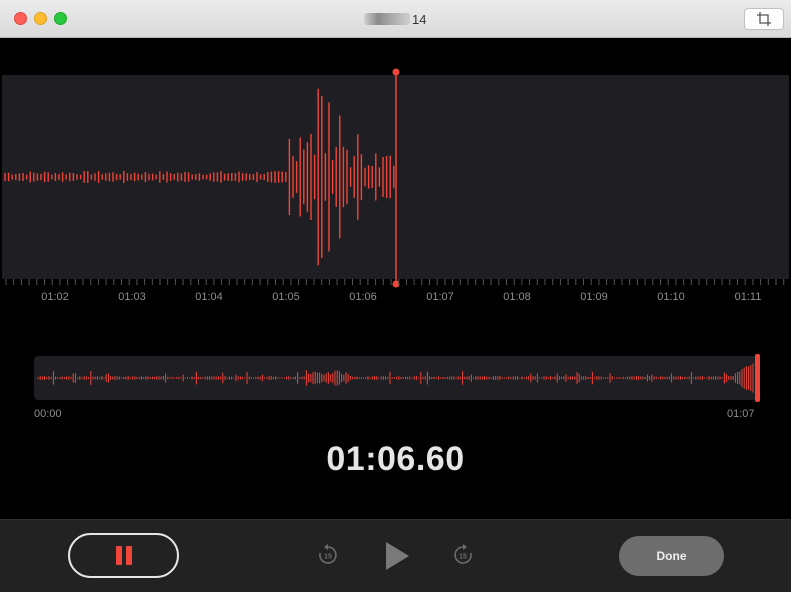  I want to click on skip-forward-seconds: 15, so click(463, 557).